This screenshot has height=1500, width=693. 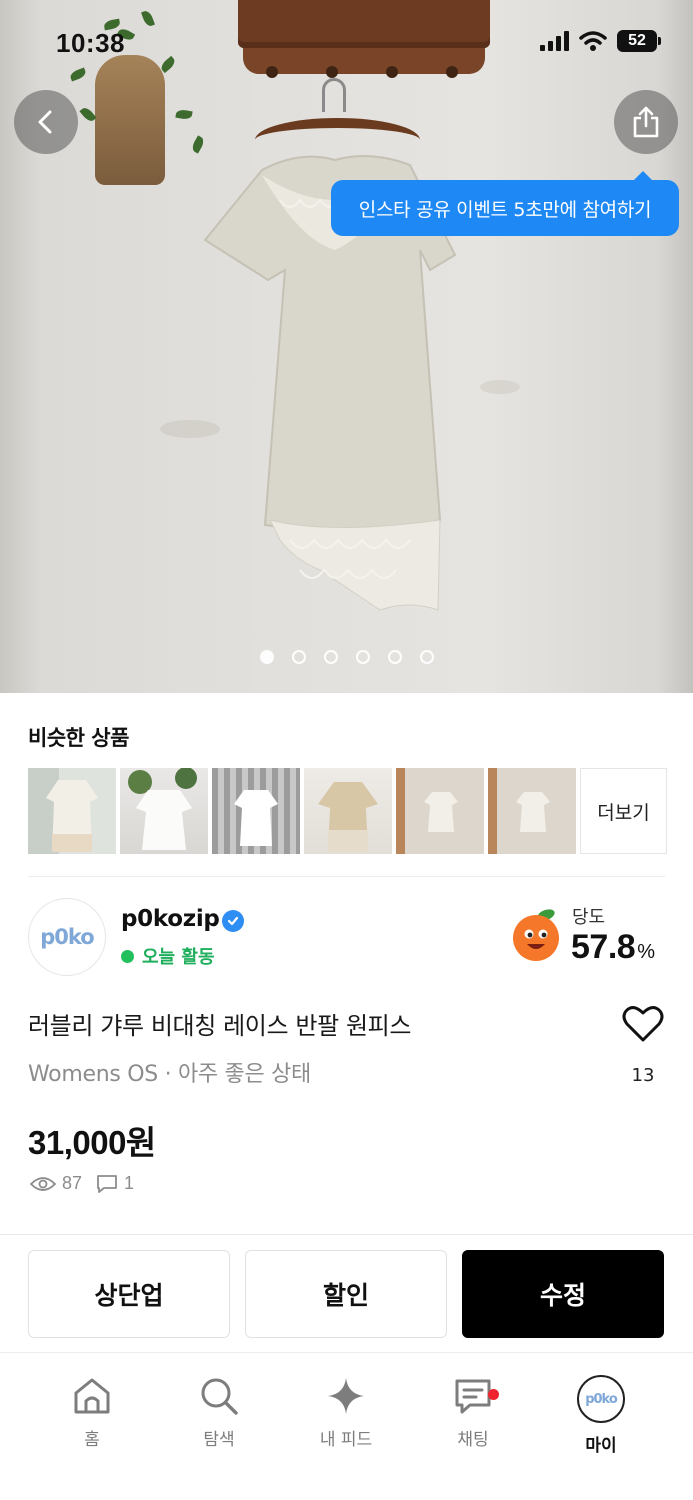 What do you see at coordinates (505, 203) in the screenshot?
I see `share-event-tooltip: 인스타 공유 이벤트 5초만에 참여하기` at bounding box center [505, 203].